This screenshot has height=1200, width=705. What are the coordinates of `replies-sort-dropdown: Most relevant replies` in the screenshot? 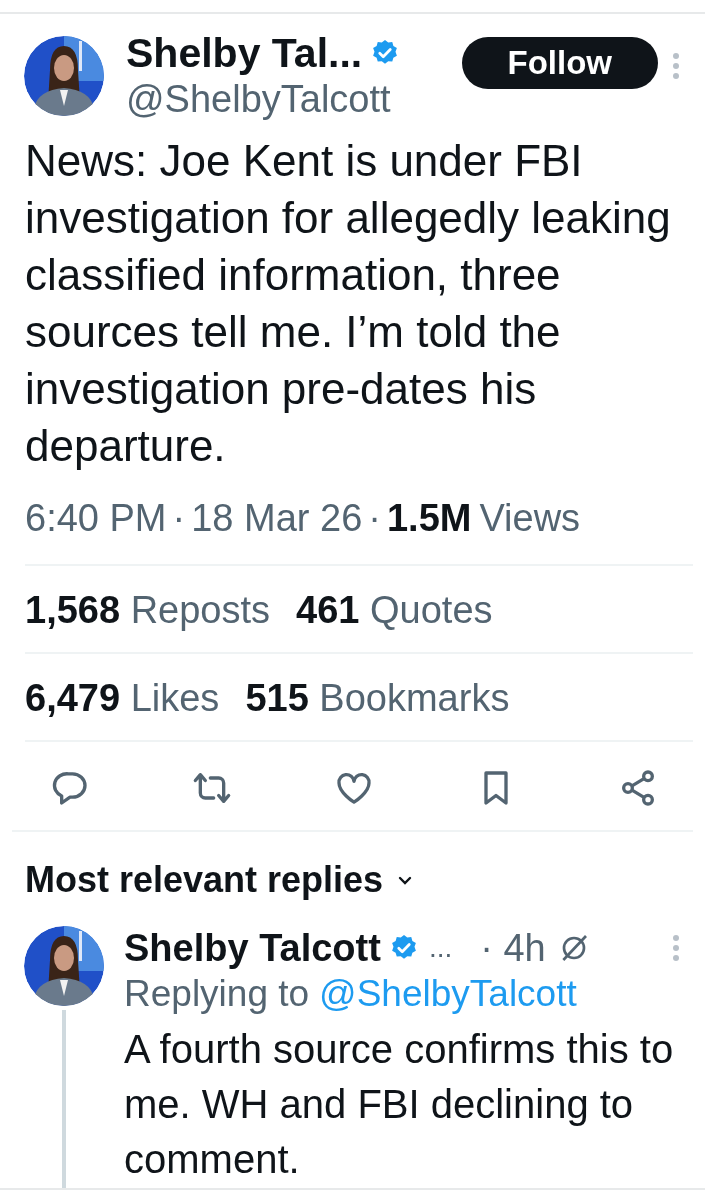 It's located at (220, 880).